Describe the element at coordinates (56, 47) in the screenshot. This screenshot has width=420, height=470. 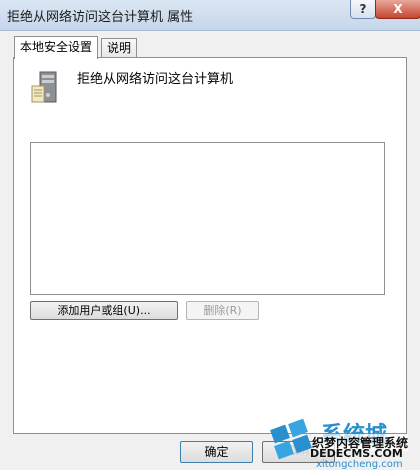
I see `tab-local-security-setting: 本地安全设置` at that location.